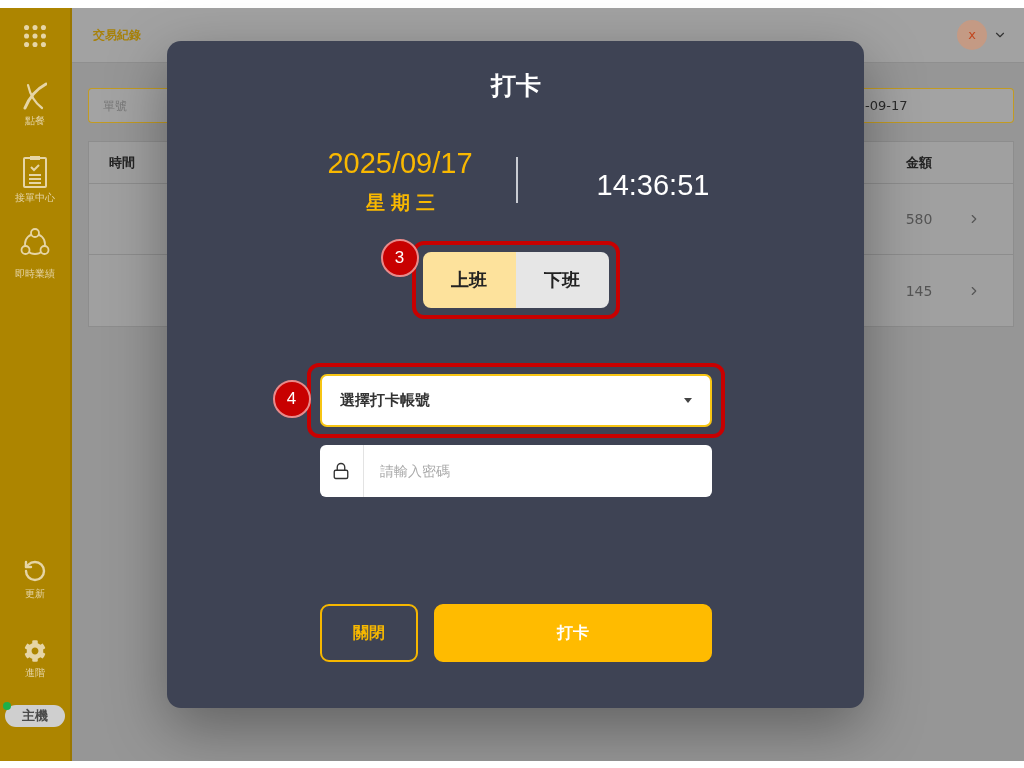 The image size is (1024, 768). I want to click on amount-cell: 580, so click(919, 219).